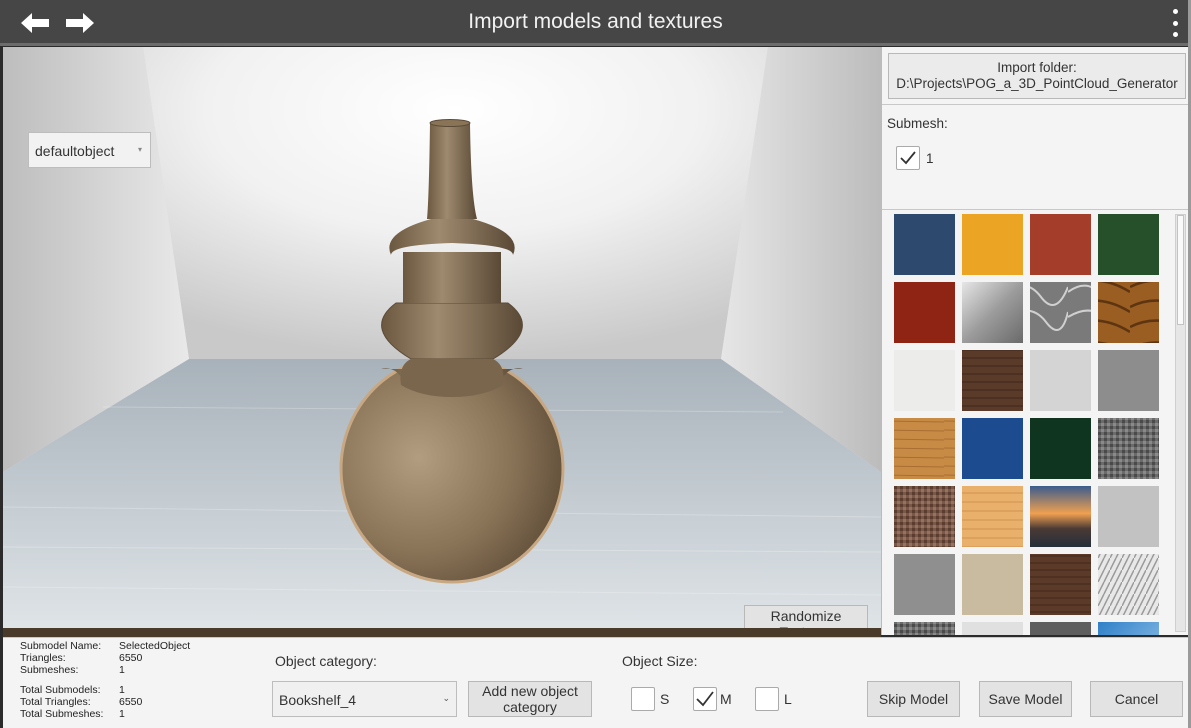  What do you see at coordinates (442, 632) in the screenshot?
I see `viewport-floor-edge` at bounding box center [442, 632].